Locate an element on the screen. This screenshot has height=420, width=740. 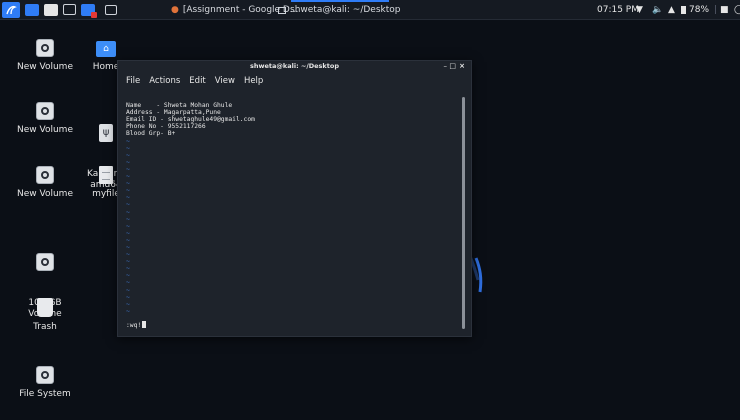
battery-icon is located at coordinates (683, 10).